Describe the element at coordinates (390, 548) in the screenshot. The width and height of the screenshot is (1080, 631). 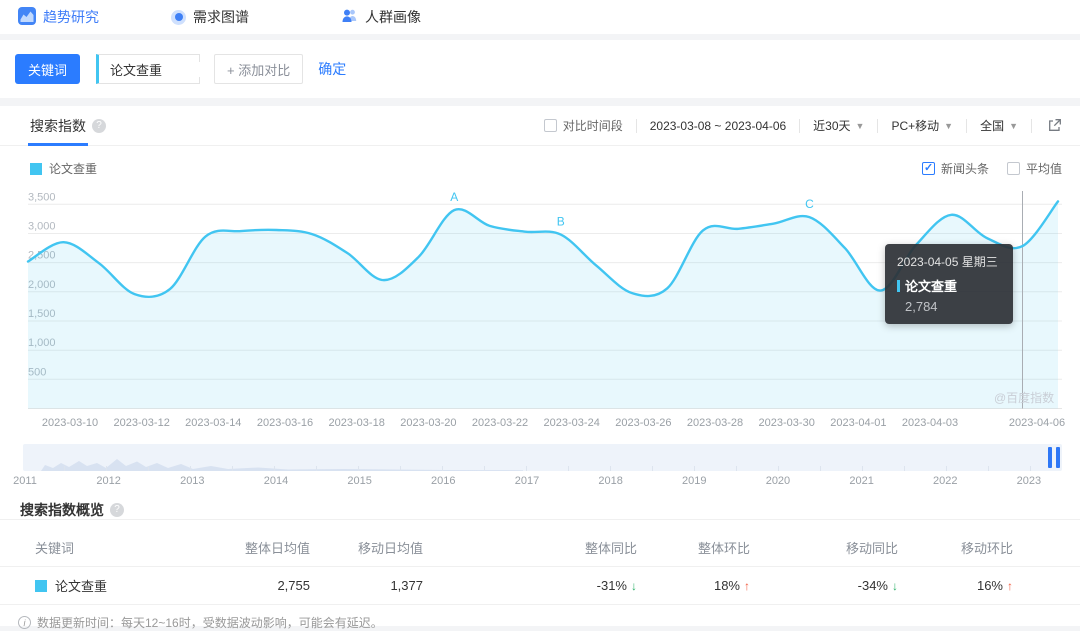
I see `col-mobile-daily-avg: 移动日均值` at that location.